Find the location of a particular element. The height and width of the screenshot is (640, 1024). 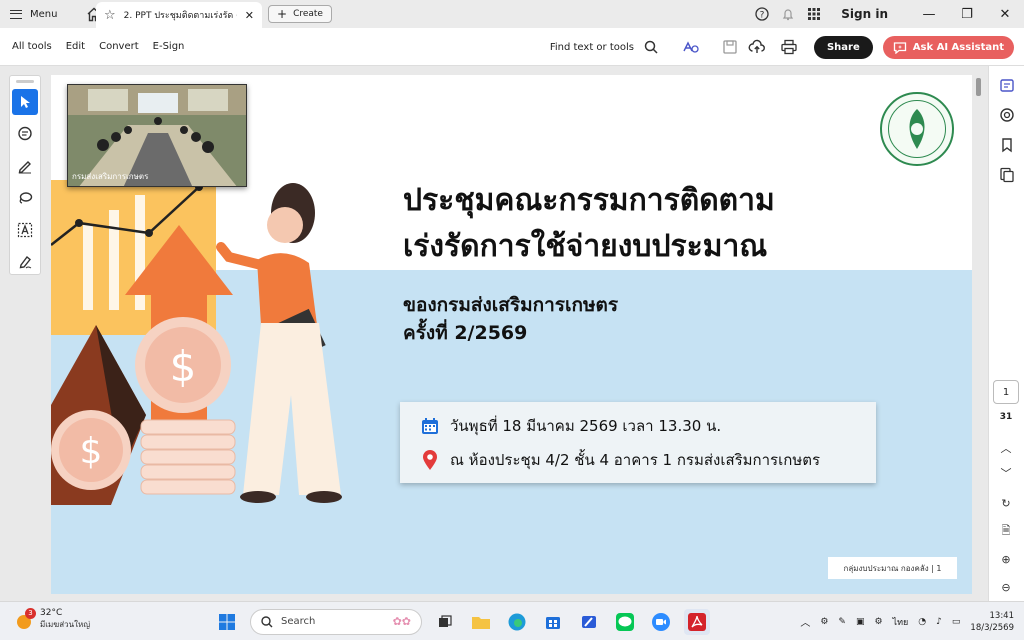

create-button: + Create is located at coordinates (300, 14).